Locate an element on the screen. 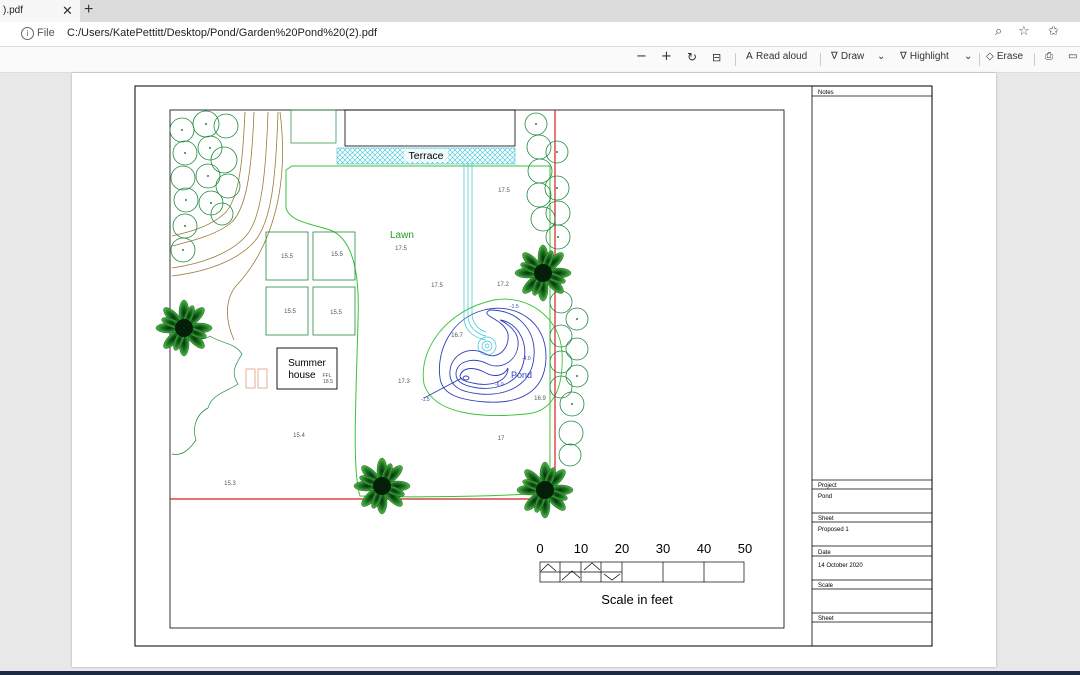 The height and width of the screenshot is (675, 1080). spot-level: 15.4 is located at coordinates (299, 436).